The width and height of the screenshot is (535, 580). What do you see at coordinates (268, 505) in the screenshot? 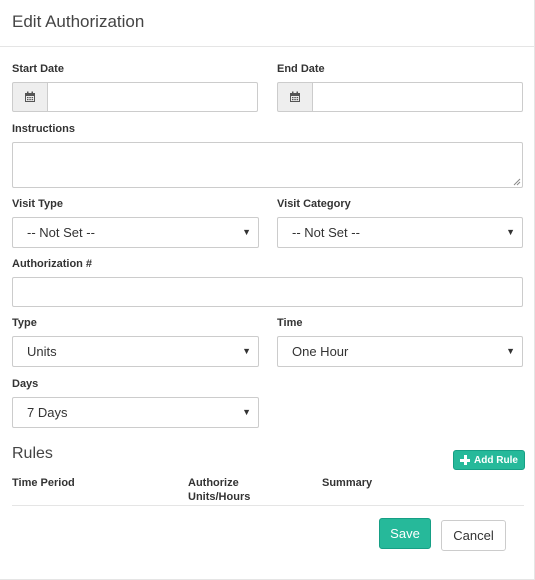
I see `table-divider` at bounding box center [268, 505].